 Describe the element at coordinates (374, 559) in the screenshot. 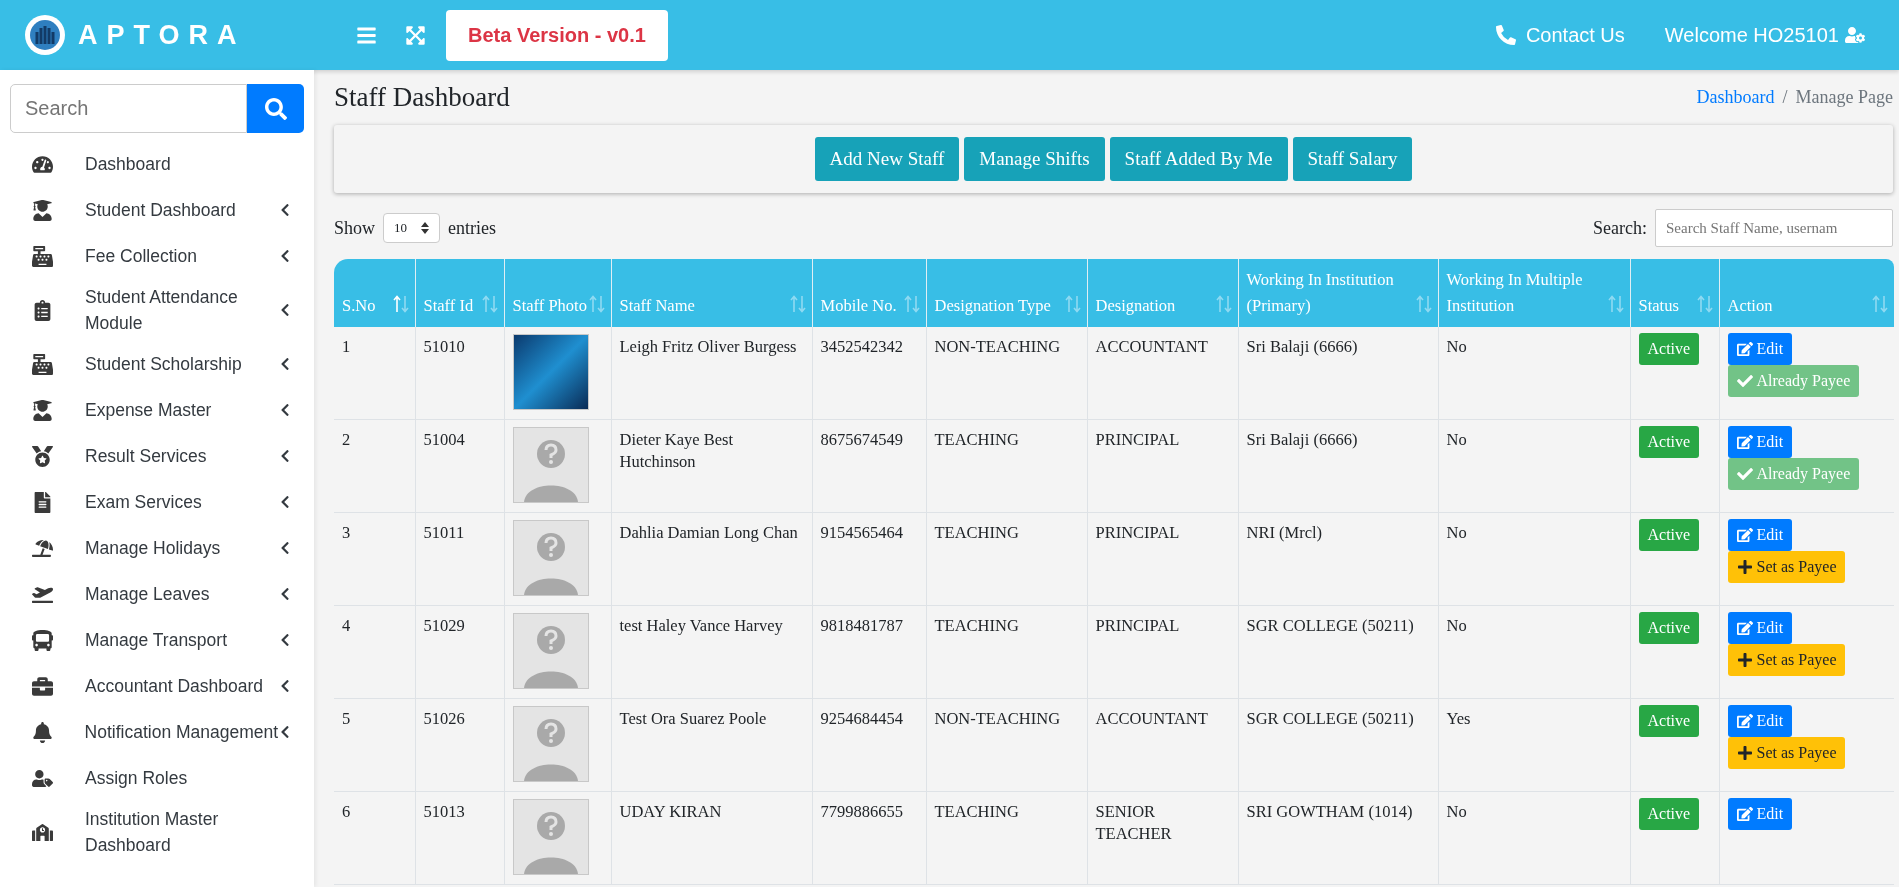

I see `table-cell: 3` at that location.